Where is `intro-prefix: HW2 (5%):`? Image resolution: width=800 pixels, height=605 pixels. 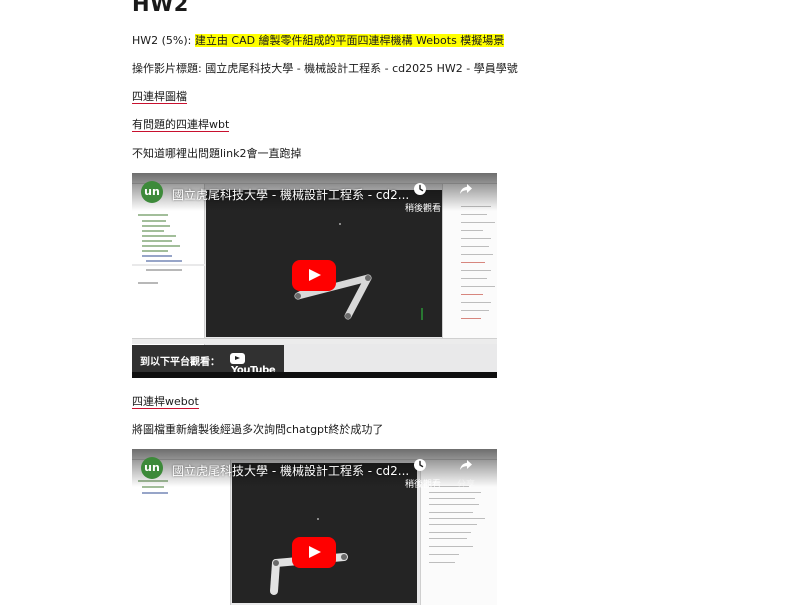 intro-prefix: HW2 (5%): is located at coordinates (163, 40).